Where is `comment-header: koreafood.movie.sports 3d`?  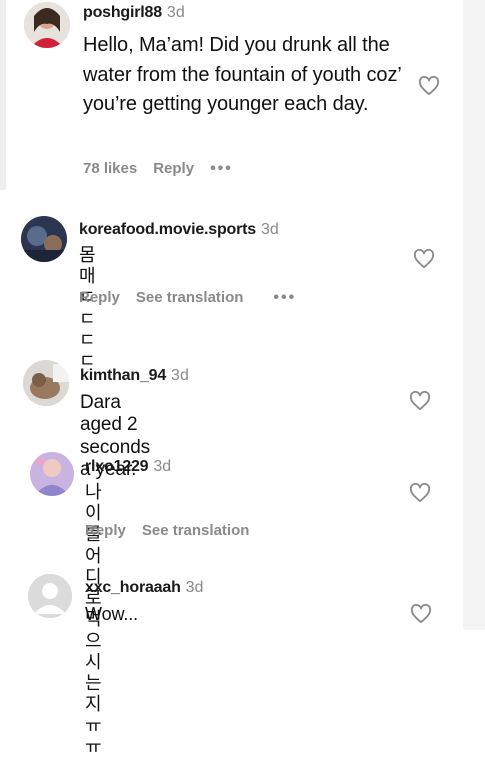 comment-header: koreafood.movie.sports 3d is located at coordinates (179, 230).